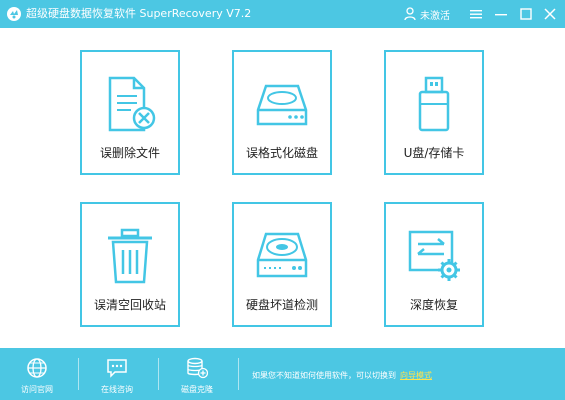 Image resolution: width=565 pixels, height=400 pixels. I want to click on minimize-button, so click(501, 14).